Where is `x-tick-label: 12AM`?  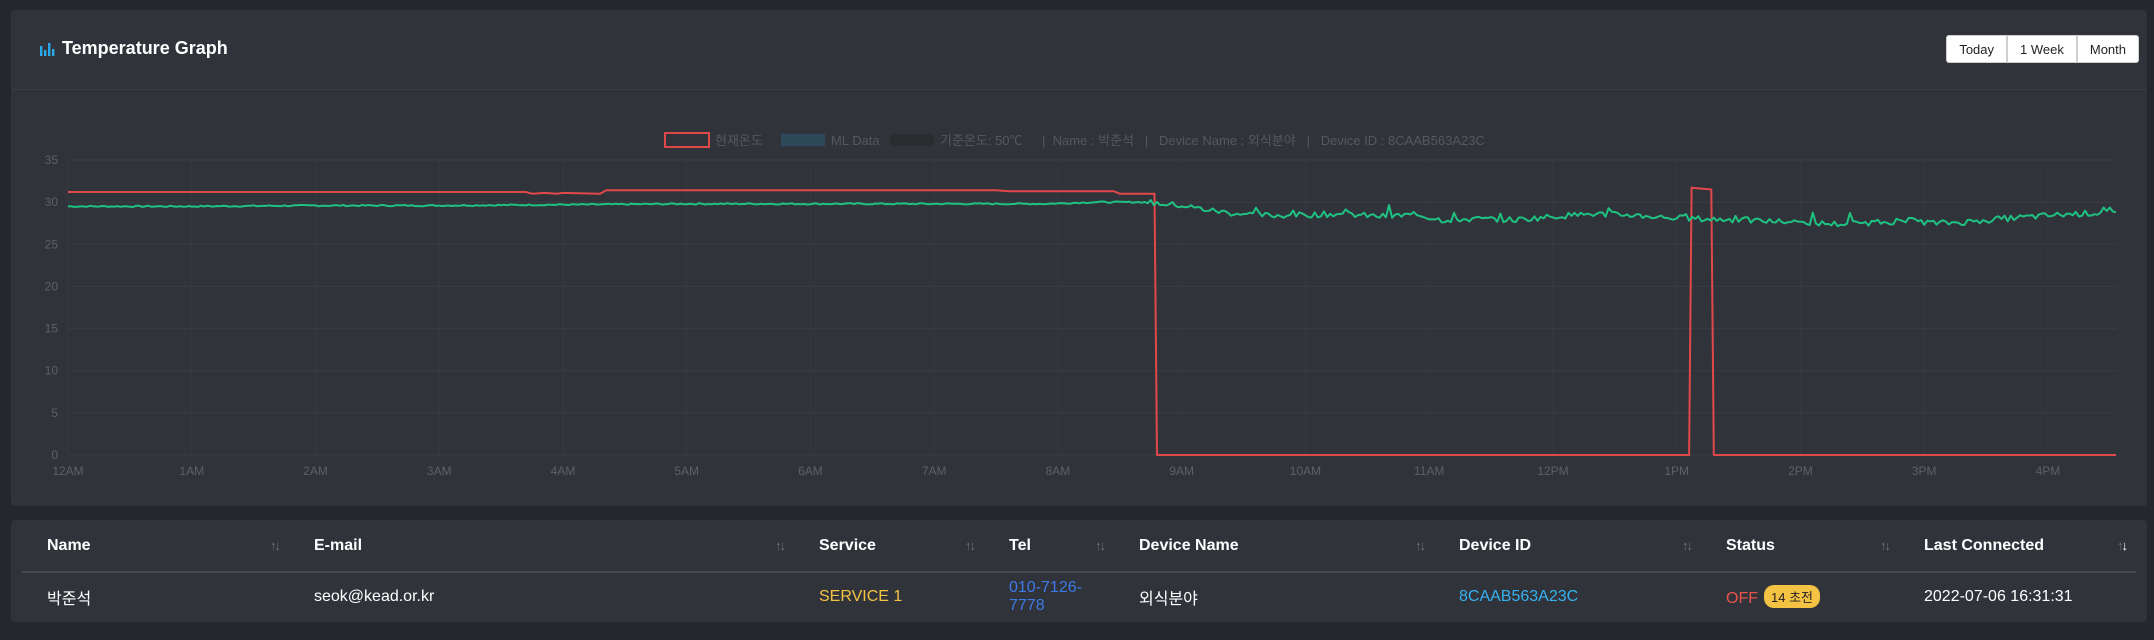 x-tick-label: 12AM is located at coordinates (67, 471).